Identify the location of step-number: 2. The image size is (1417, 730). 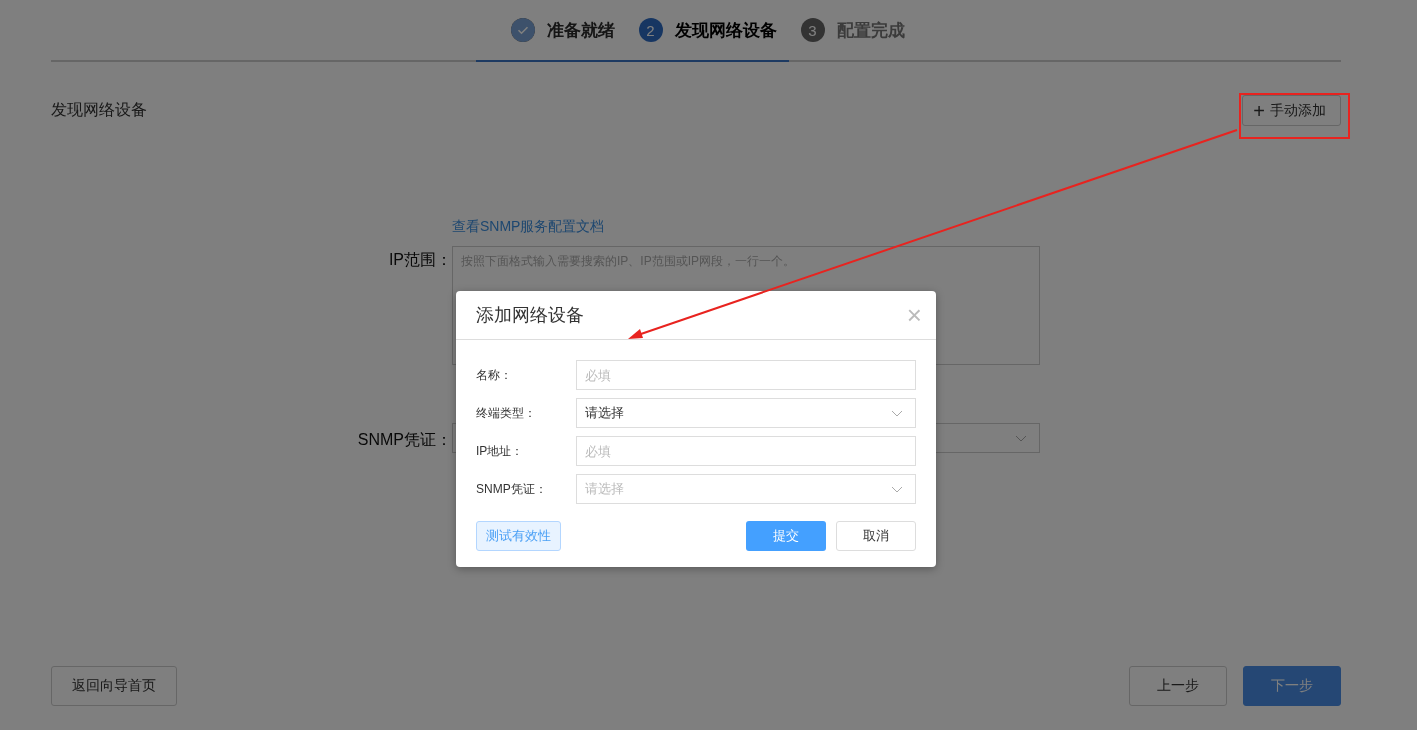
(650, 30).